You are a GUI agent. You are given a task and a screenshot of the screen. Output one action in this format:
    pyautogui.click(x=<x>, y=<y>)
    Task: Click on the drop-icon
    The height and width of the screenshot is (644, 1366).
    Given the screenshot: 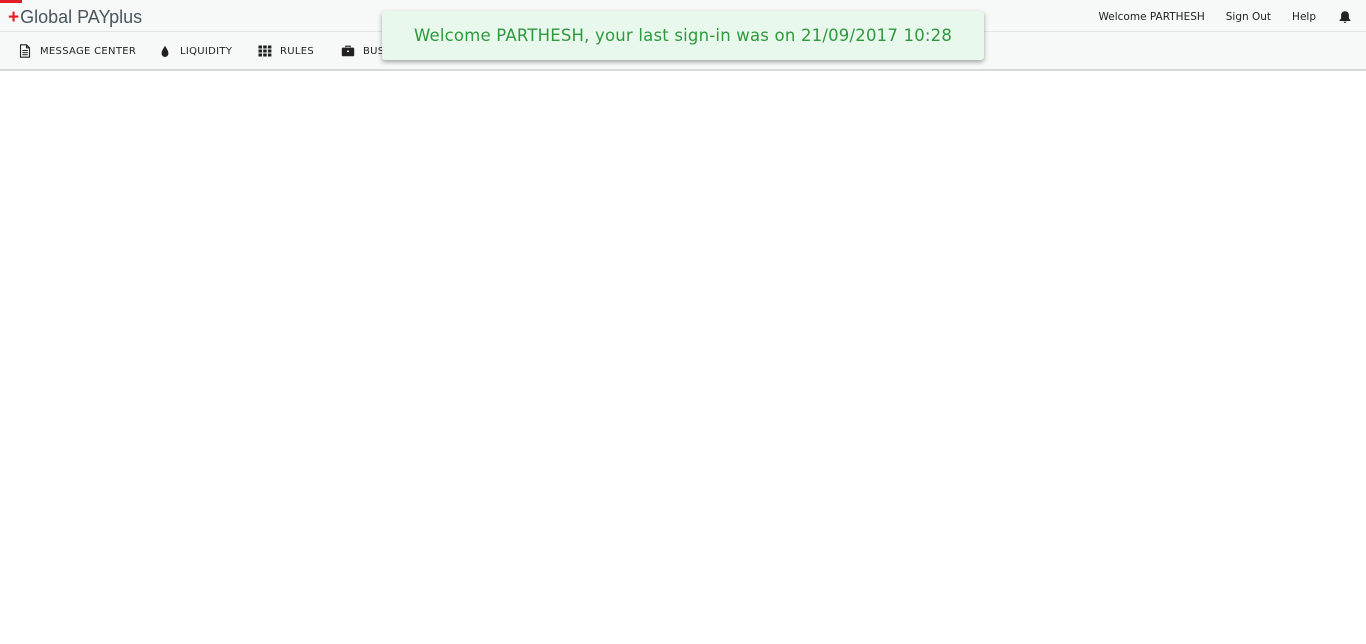 What is the action you would take?
    pyautogui.click(x=165, y=51)
    